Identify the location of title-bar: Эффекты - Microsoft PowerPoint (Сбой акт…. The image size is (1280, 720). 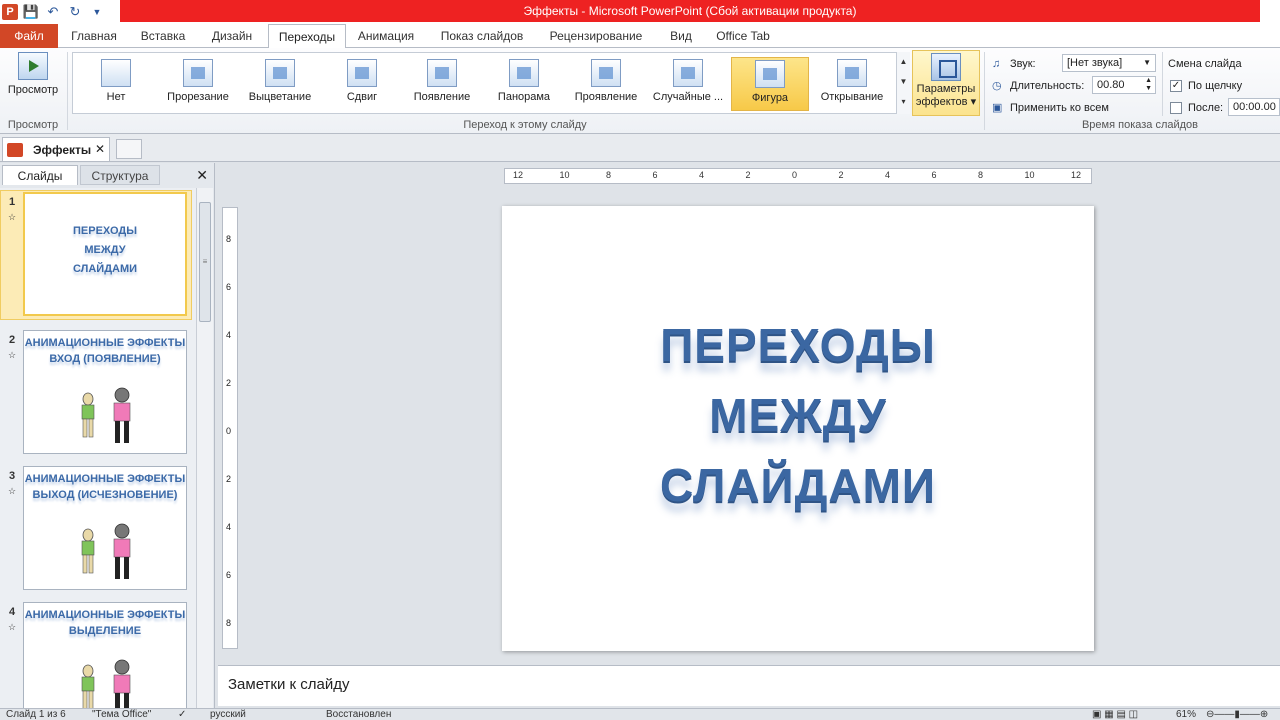
(640, 12).